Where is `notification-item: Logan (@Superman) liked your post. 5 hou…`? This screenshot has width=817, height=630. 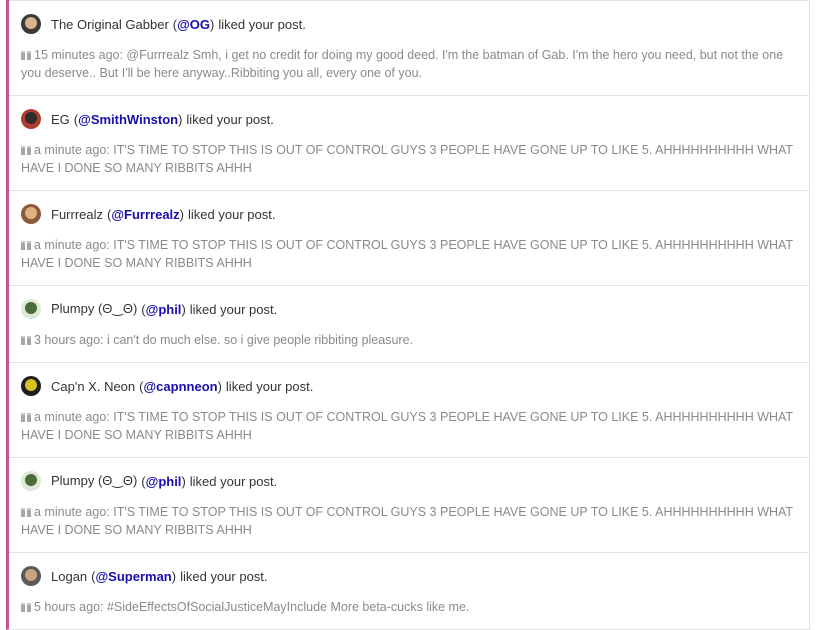
notification-item: Logan (@Superman) liked your post. 5 hou… is located at coordinates (409, 590).